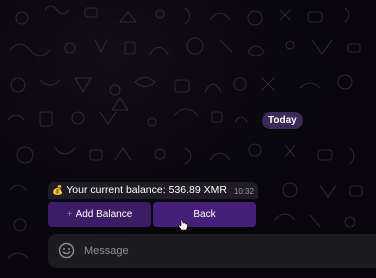  Describe the element at coordinates (69, 214) in the screenshot. I see `plus-icon: +` at that location.